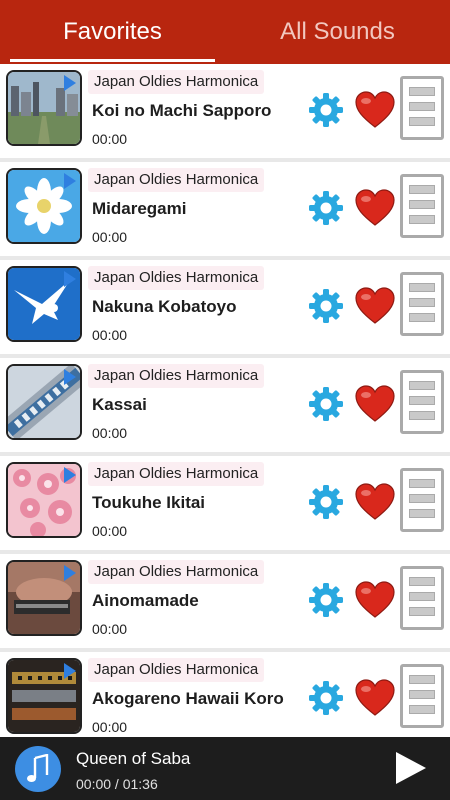 Image resolution: width=450 pixels, height=800 pixels. Describe the element at coordinates (117, 784) in the screenshot. I see `now-playing-time: 00:00 / 01:36` at that location.